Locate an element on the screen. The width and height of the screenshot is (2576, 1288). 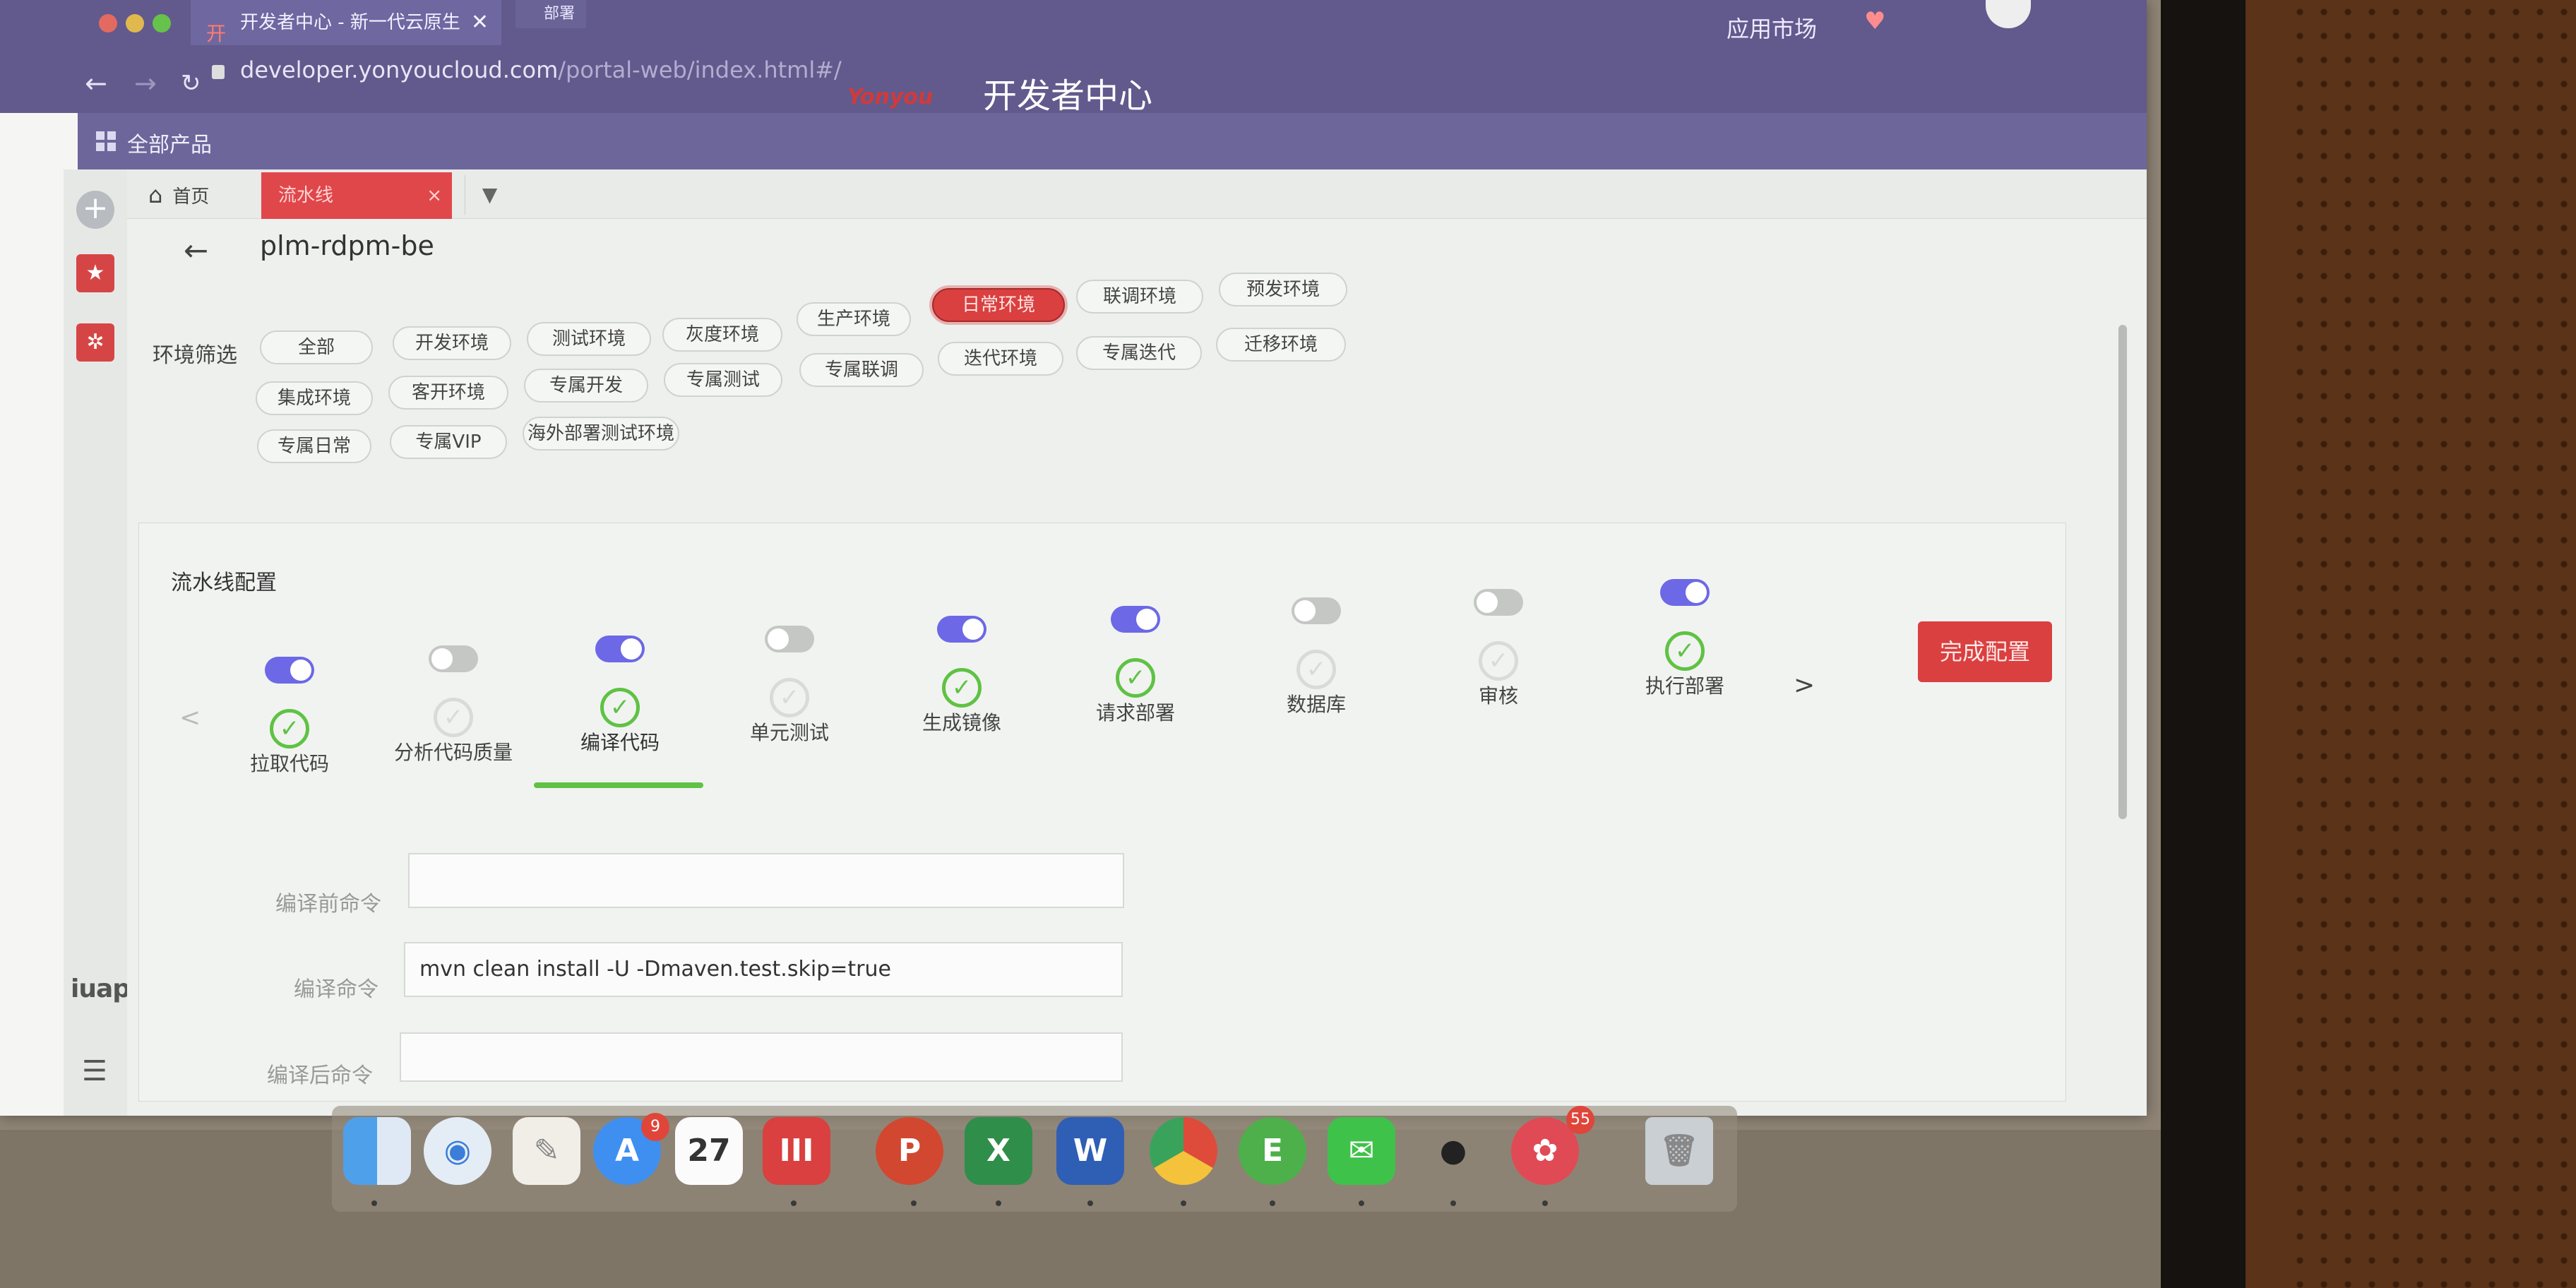
back-icon: ← is located at coordinates (196, 250).